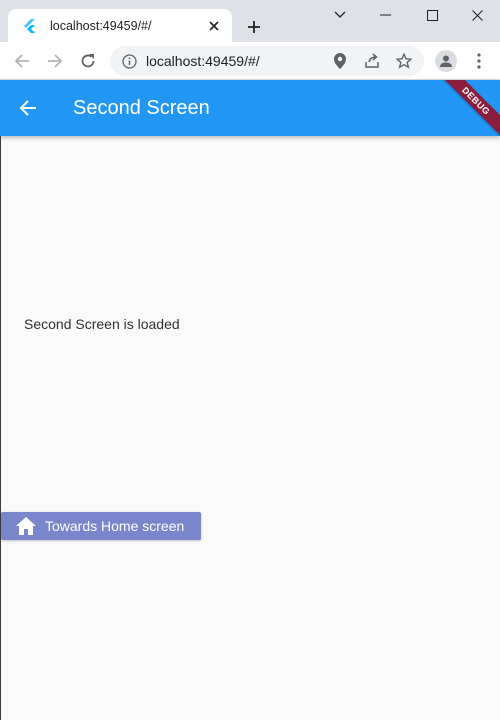  Describe the element at coordinates (55, 61) in the screenshot. I see `forward-arrow-icon` at that location.